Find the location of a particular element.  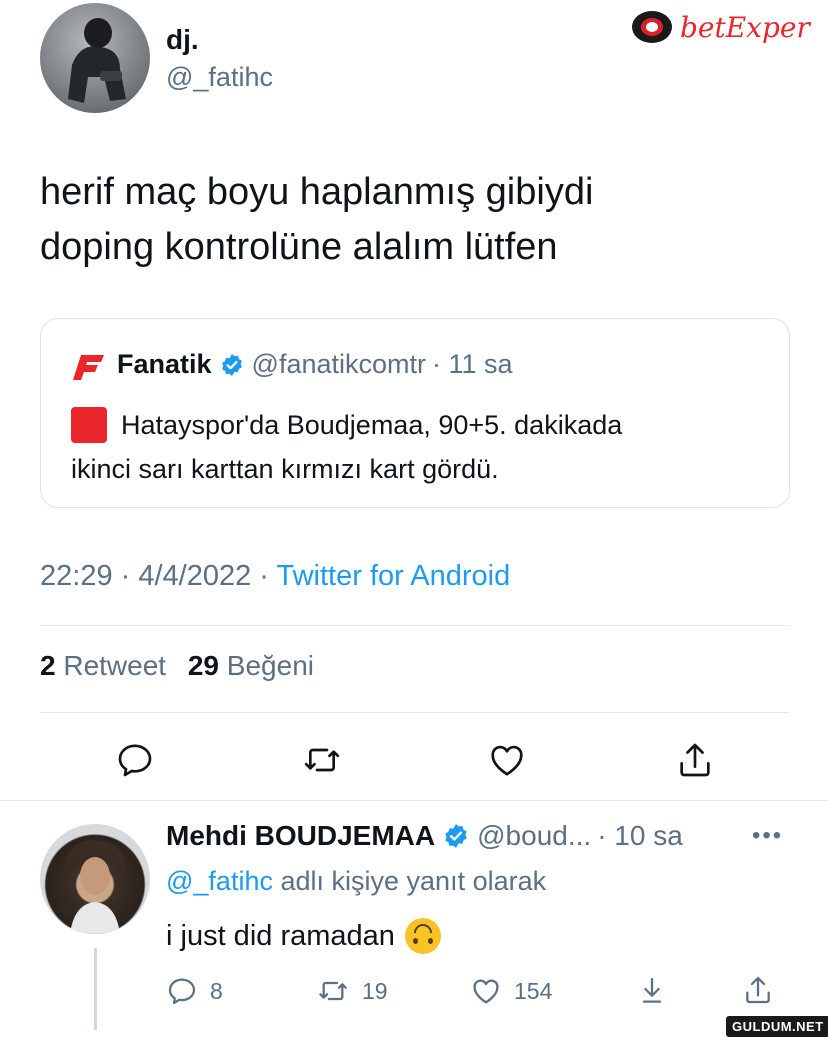

reply-to-label: adlı kişiye yanıt olarak is located at coordinates (413, 881).